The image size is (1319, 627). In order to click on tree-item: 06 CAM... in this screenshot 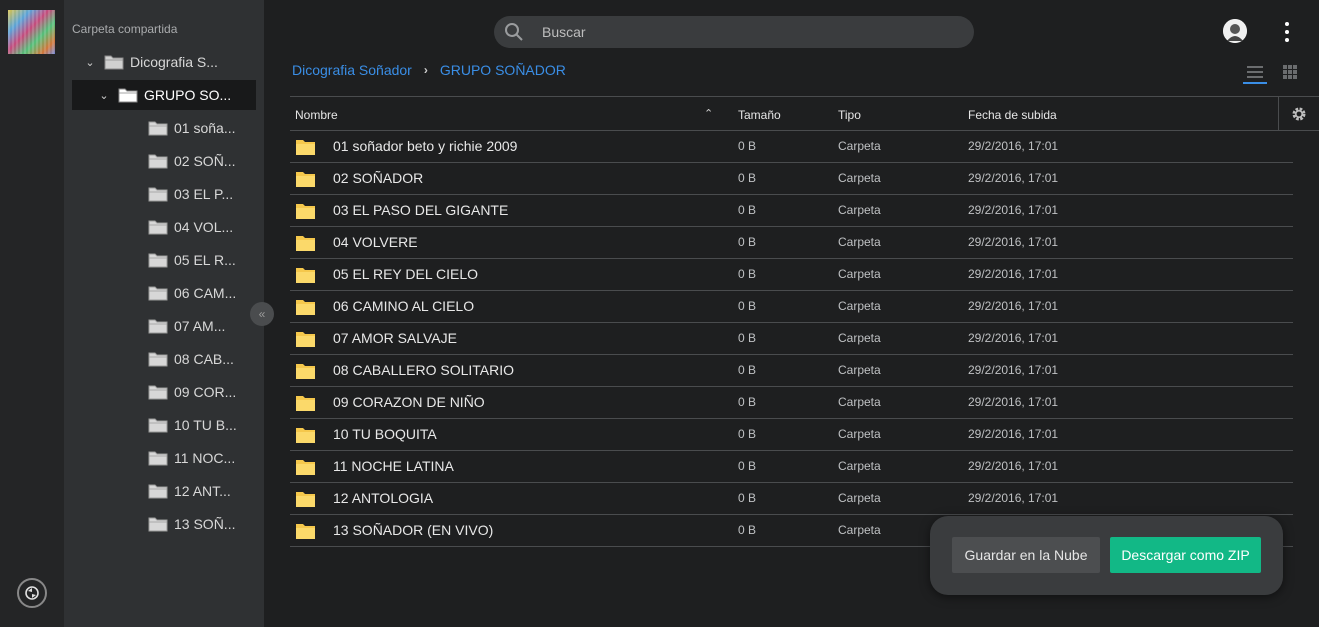, I will do `click(192, 293)`.